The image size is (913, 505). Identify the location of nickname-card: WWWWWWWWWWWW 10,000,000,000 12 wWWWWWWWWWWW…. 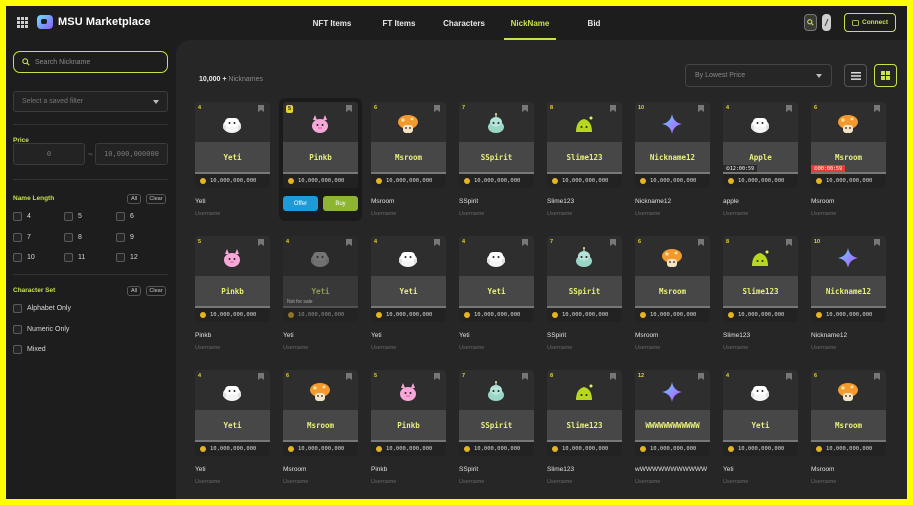
(672, 429).